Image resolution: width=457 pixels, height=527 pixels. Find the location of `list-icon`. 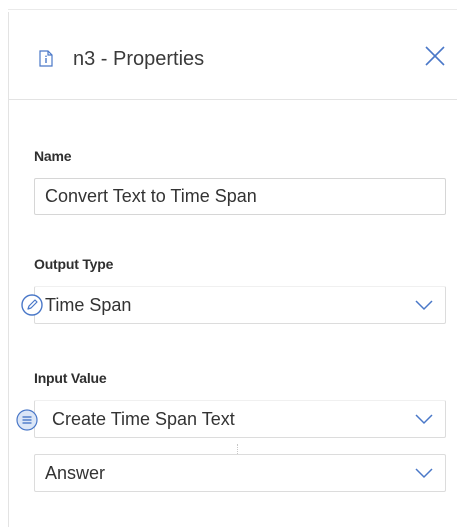

list-icon is located at coordinates (27, 420).